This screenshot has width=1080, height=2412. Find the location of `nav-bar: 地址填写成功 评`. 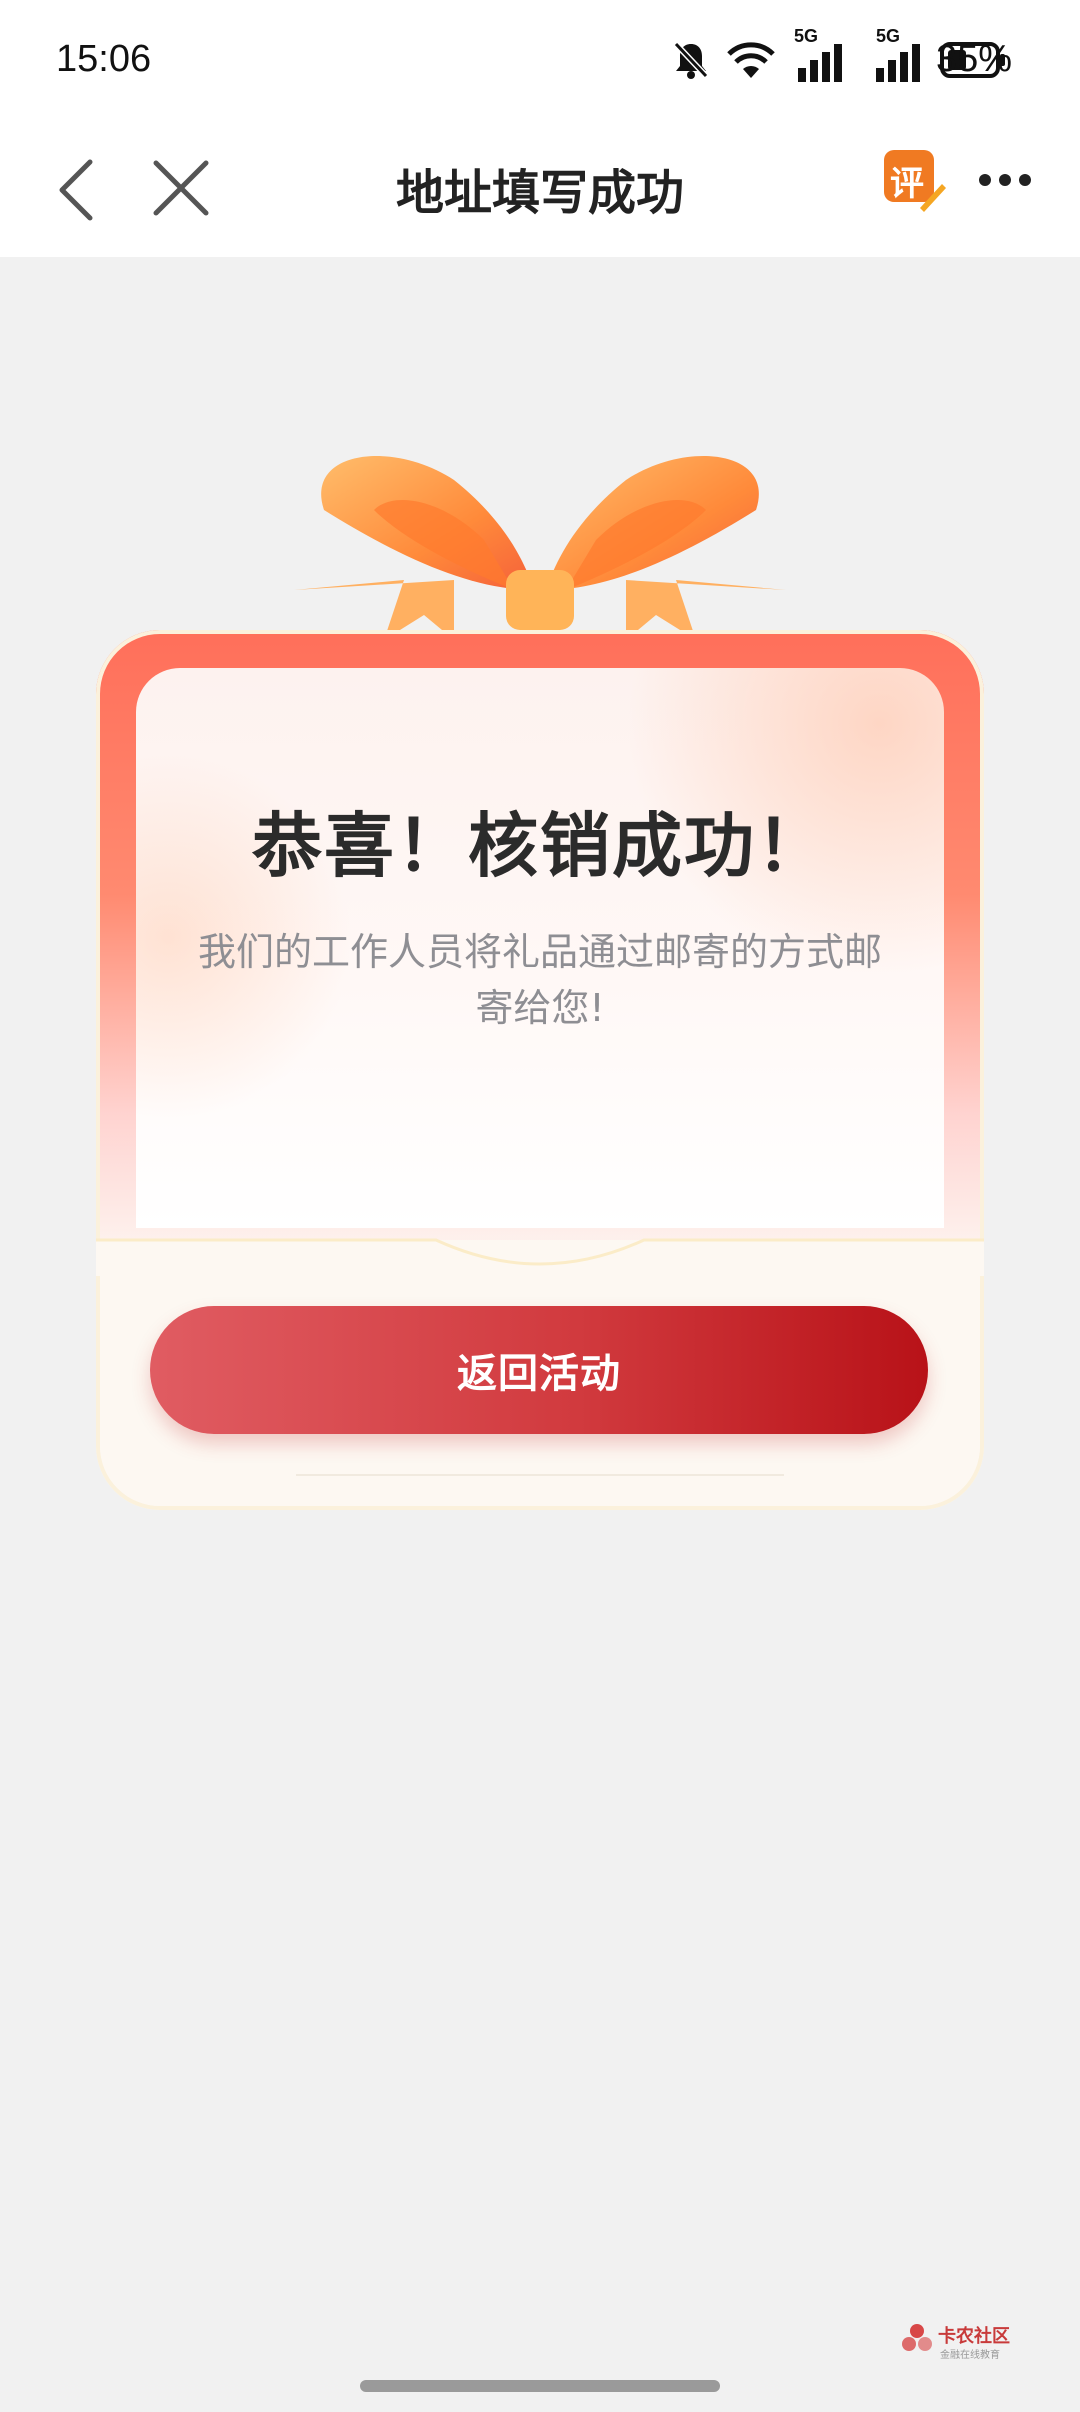

nav-bar: 地址填写成功 评 is located at coordinates (540, 191).